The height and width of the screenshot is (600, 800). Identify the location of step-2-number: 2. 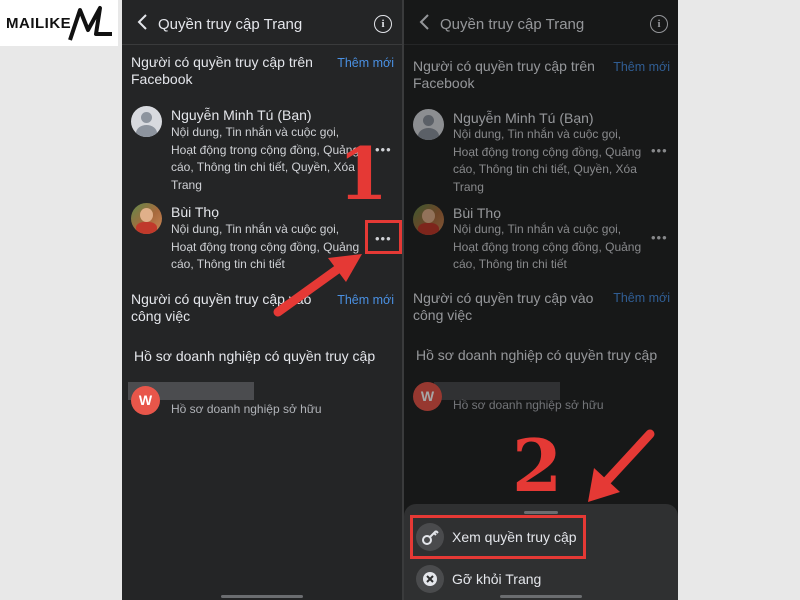
(537, 465).